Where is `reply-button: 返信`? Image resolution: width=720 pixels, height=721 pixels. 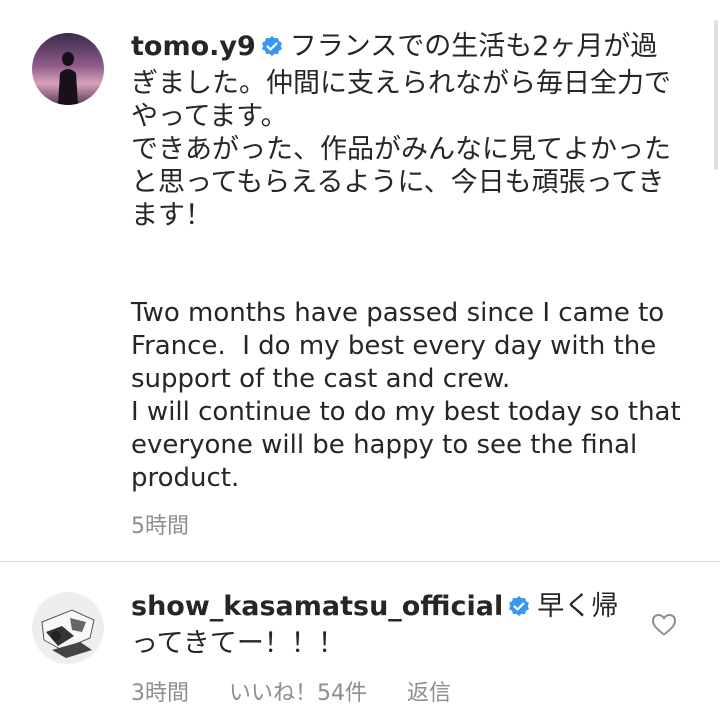 reply-button: 返信 is located at coordinates (429, 691).